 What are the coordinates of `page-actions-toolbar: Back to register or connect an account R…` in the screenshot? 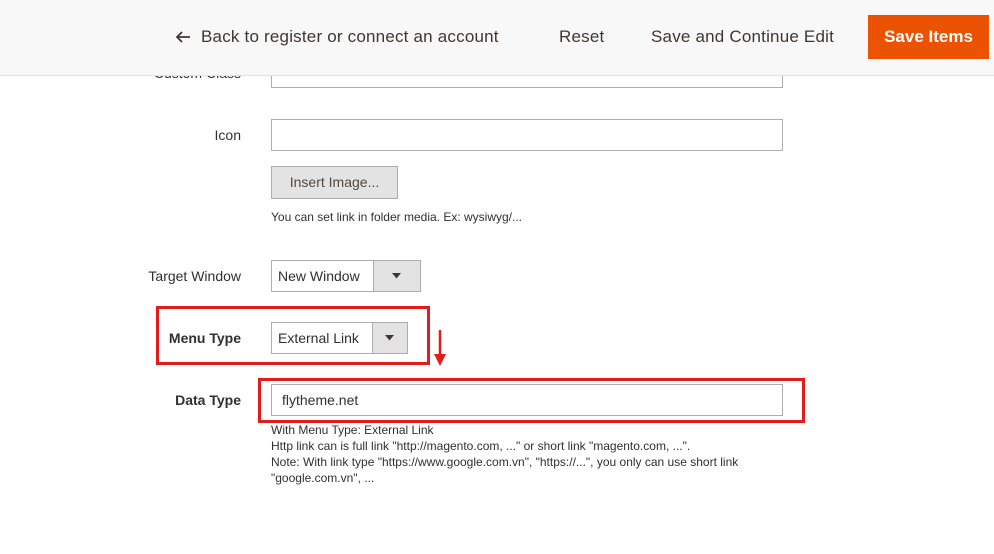 It's located at (497, 38).